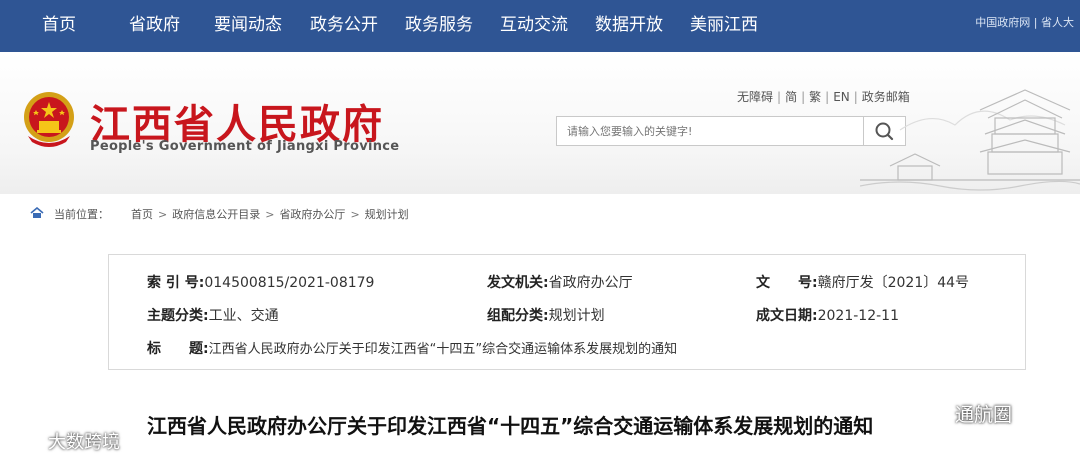 The height and width of the screenshot is (462, 1080). What do you see at coordinates (724, 26) in the screenshot?
I see `nav-item-beautiful-jiangxi: 美丽江西` at bounding box center [724, 26].